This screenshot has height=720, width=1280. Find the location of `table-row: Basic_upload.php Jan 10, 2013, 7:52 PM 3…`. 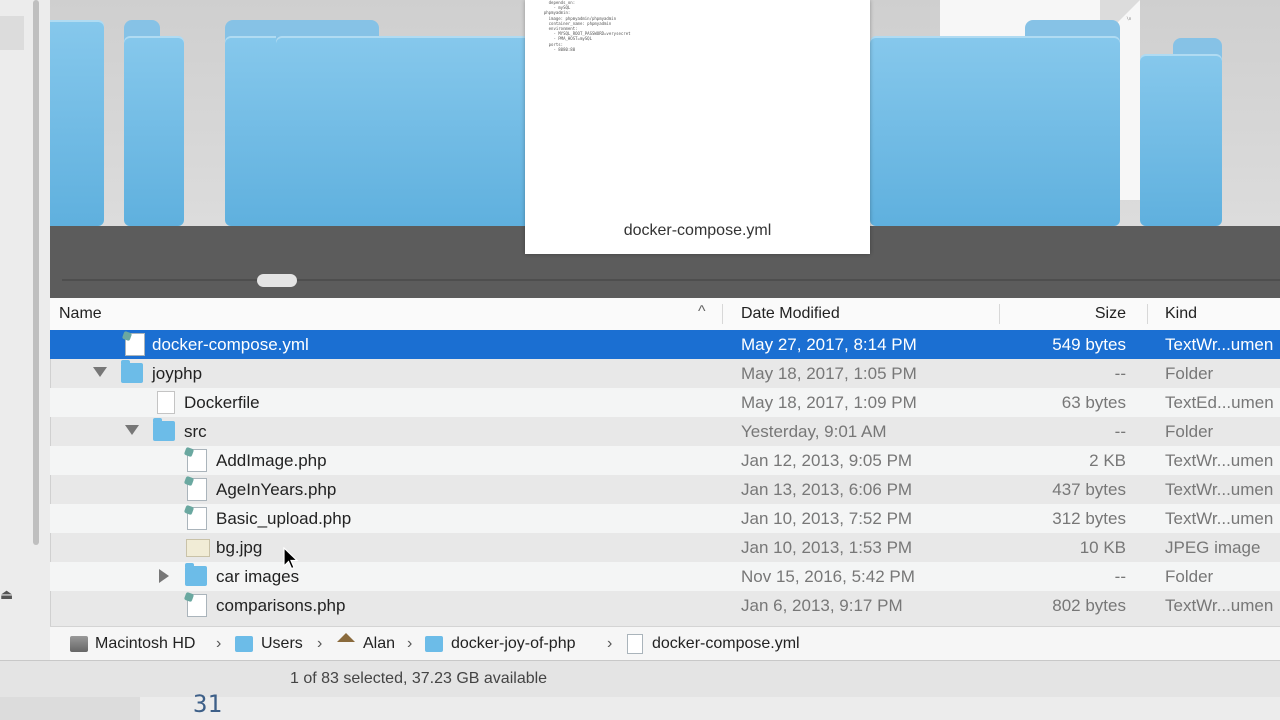

table-row: Basic_upload.php Jan 10, 2013, 7:52 PM 3… is located at coordinates (665, 518).